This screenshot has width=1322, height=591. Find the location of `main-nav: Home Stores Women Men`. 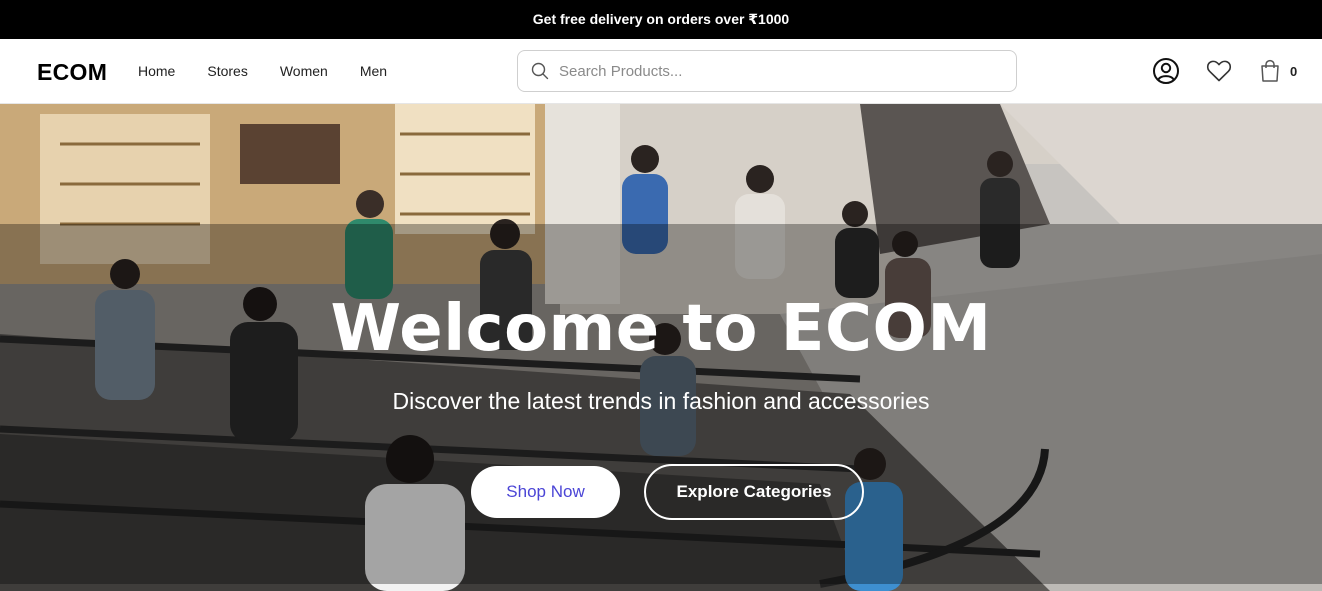

main-nav: Home Stores Women Men is located at coordinates (278, 71).